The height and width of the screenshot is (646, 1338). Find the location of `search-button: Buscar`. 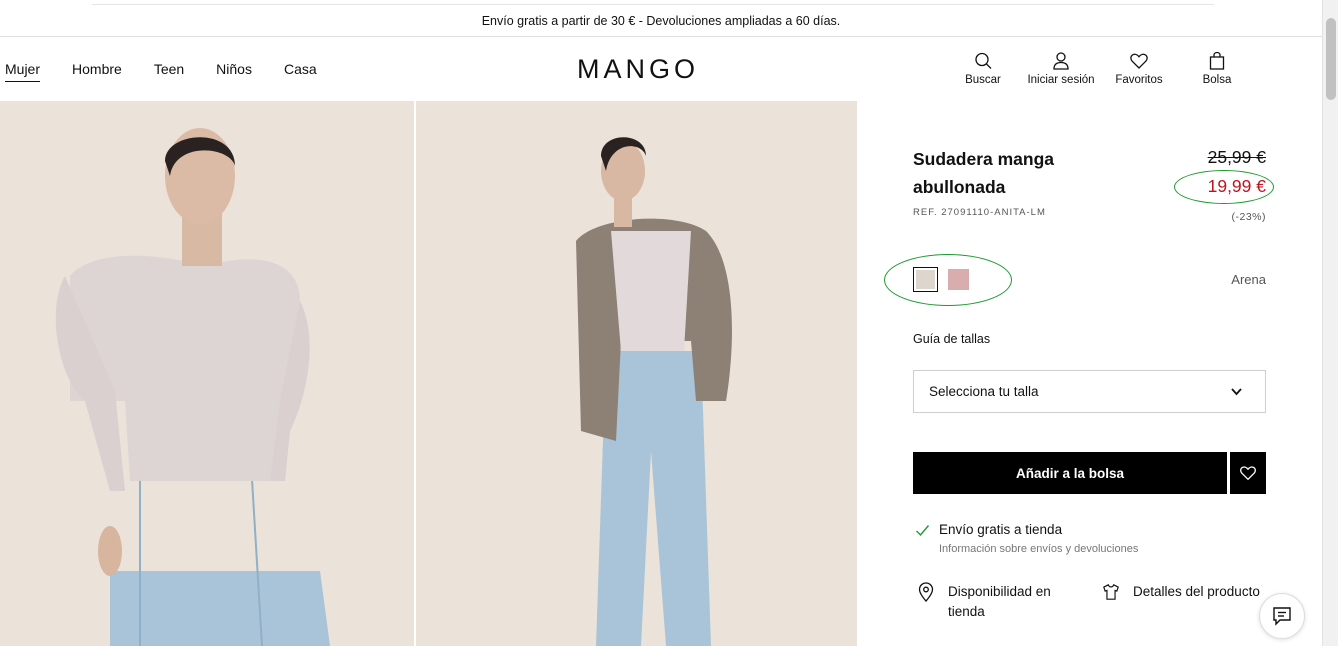

search-button: Buscar is located at coordinates (983, 68).